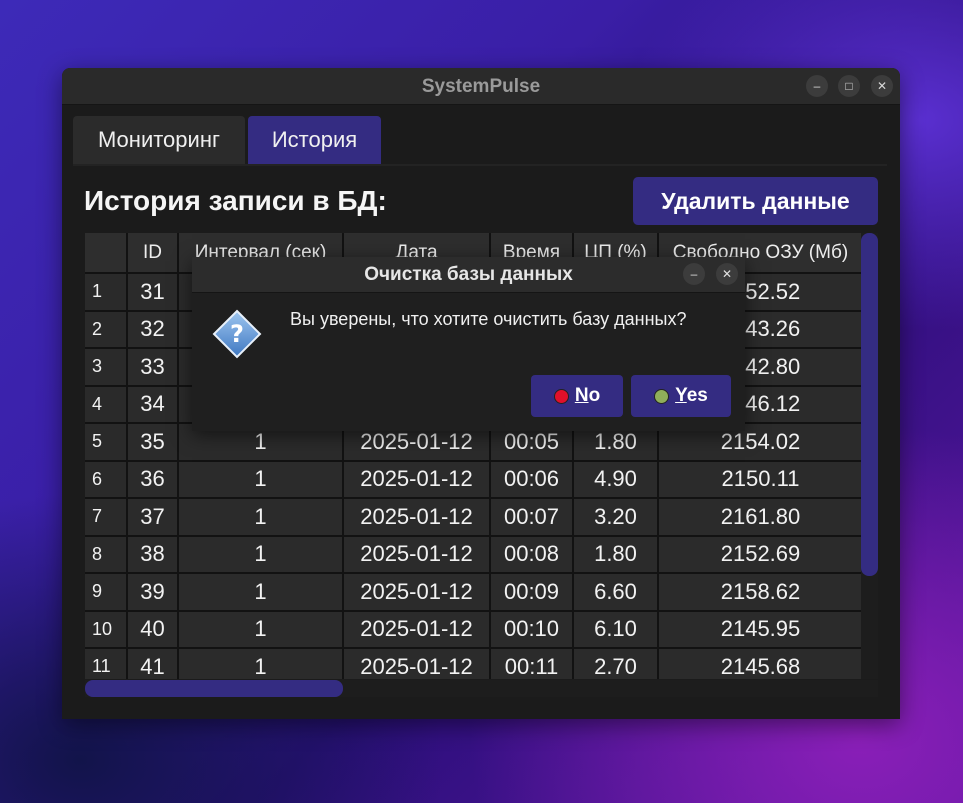  Describe the element at coordinates (615, 479) in the screenshot. I see `table-cell: 4.90` at that location.